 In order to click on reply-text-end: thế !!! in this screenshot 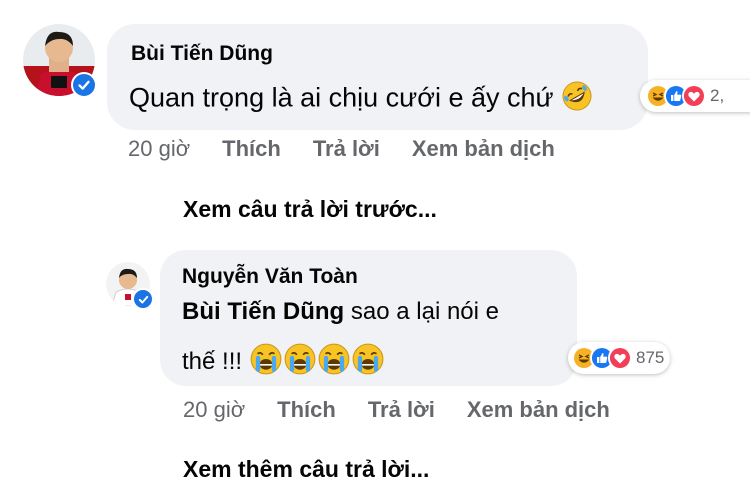, I will do `click(212, 361)`.